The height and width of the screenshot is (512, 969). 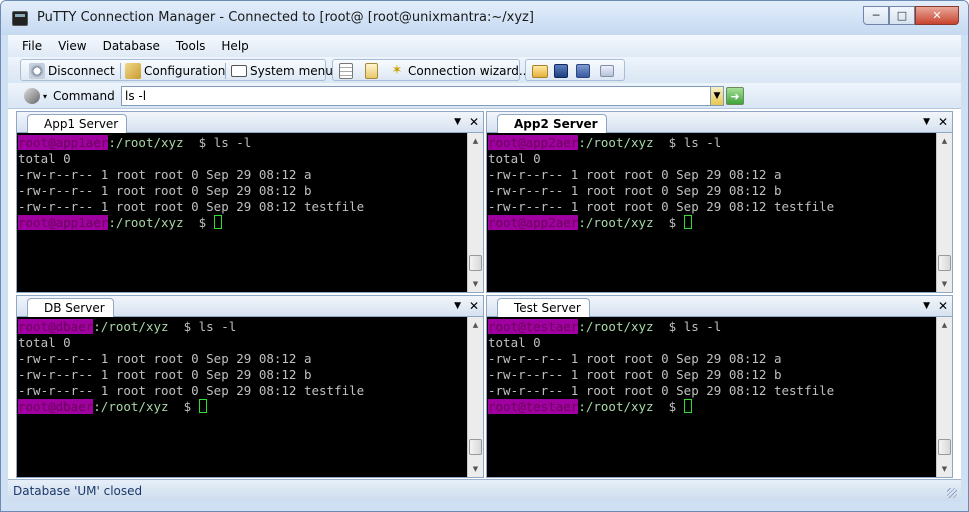 I want to click on save-button, so click(x=562, y=71).